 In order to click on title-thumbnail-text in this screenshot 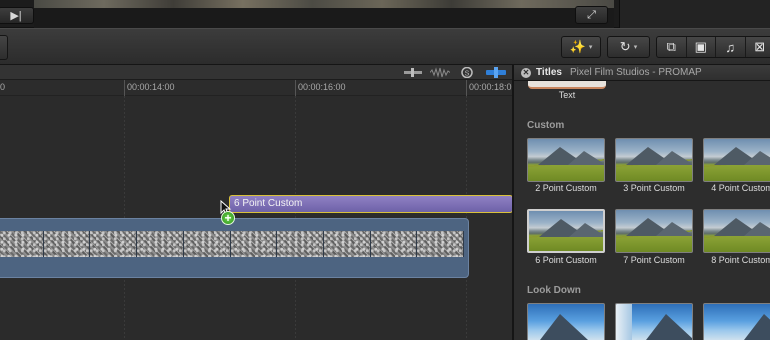, I will do `click(567, 85)`.